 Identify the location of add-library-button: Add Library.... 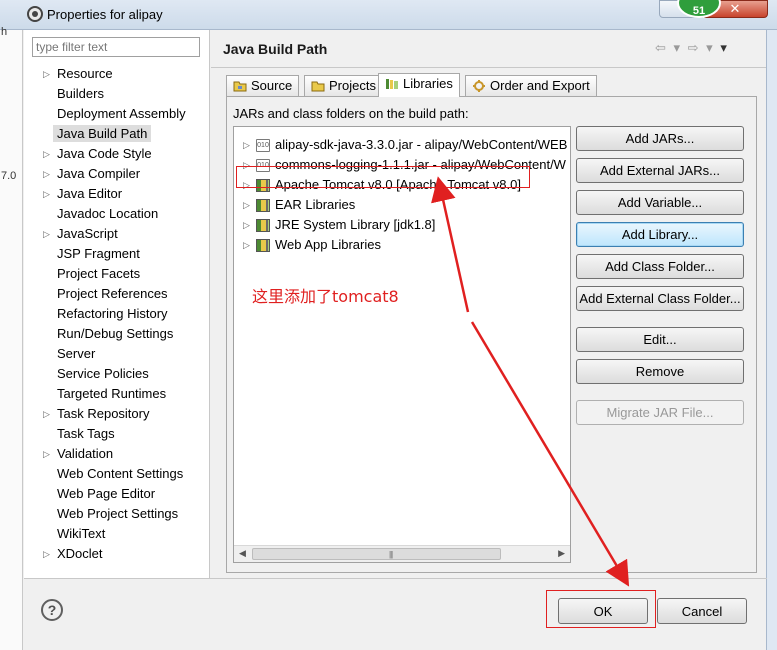
(660, 234).